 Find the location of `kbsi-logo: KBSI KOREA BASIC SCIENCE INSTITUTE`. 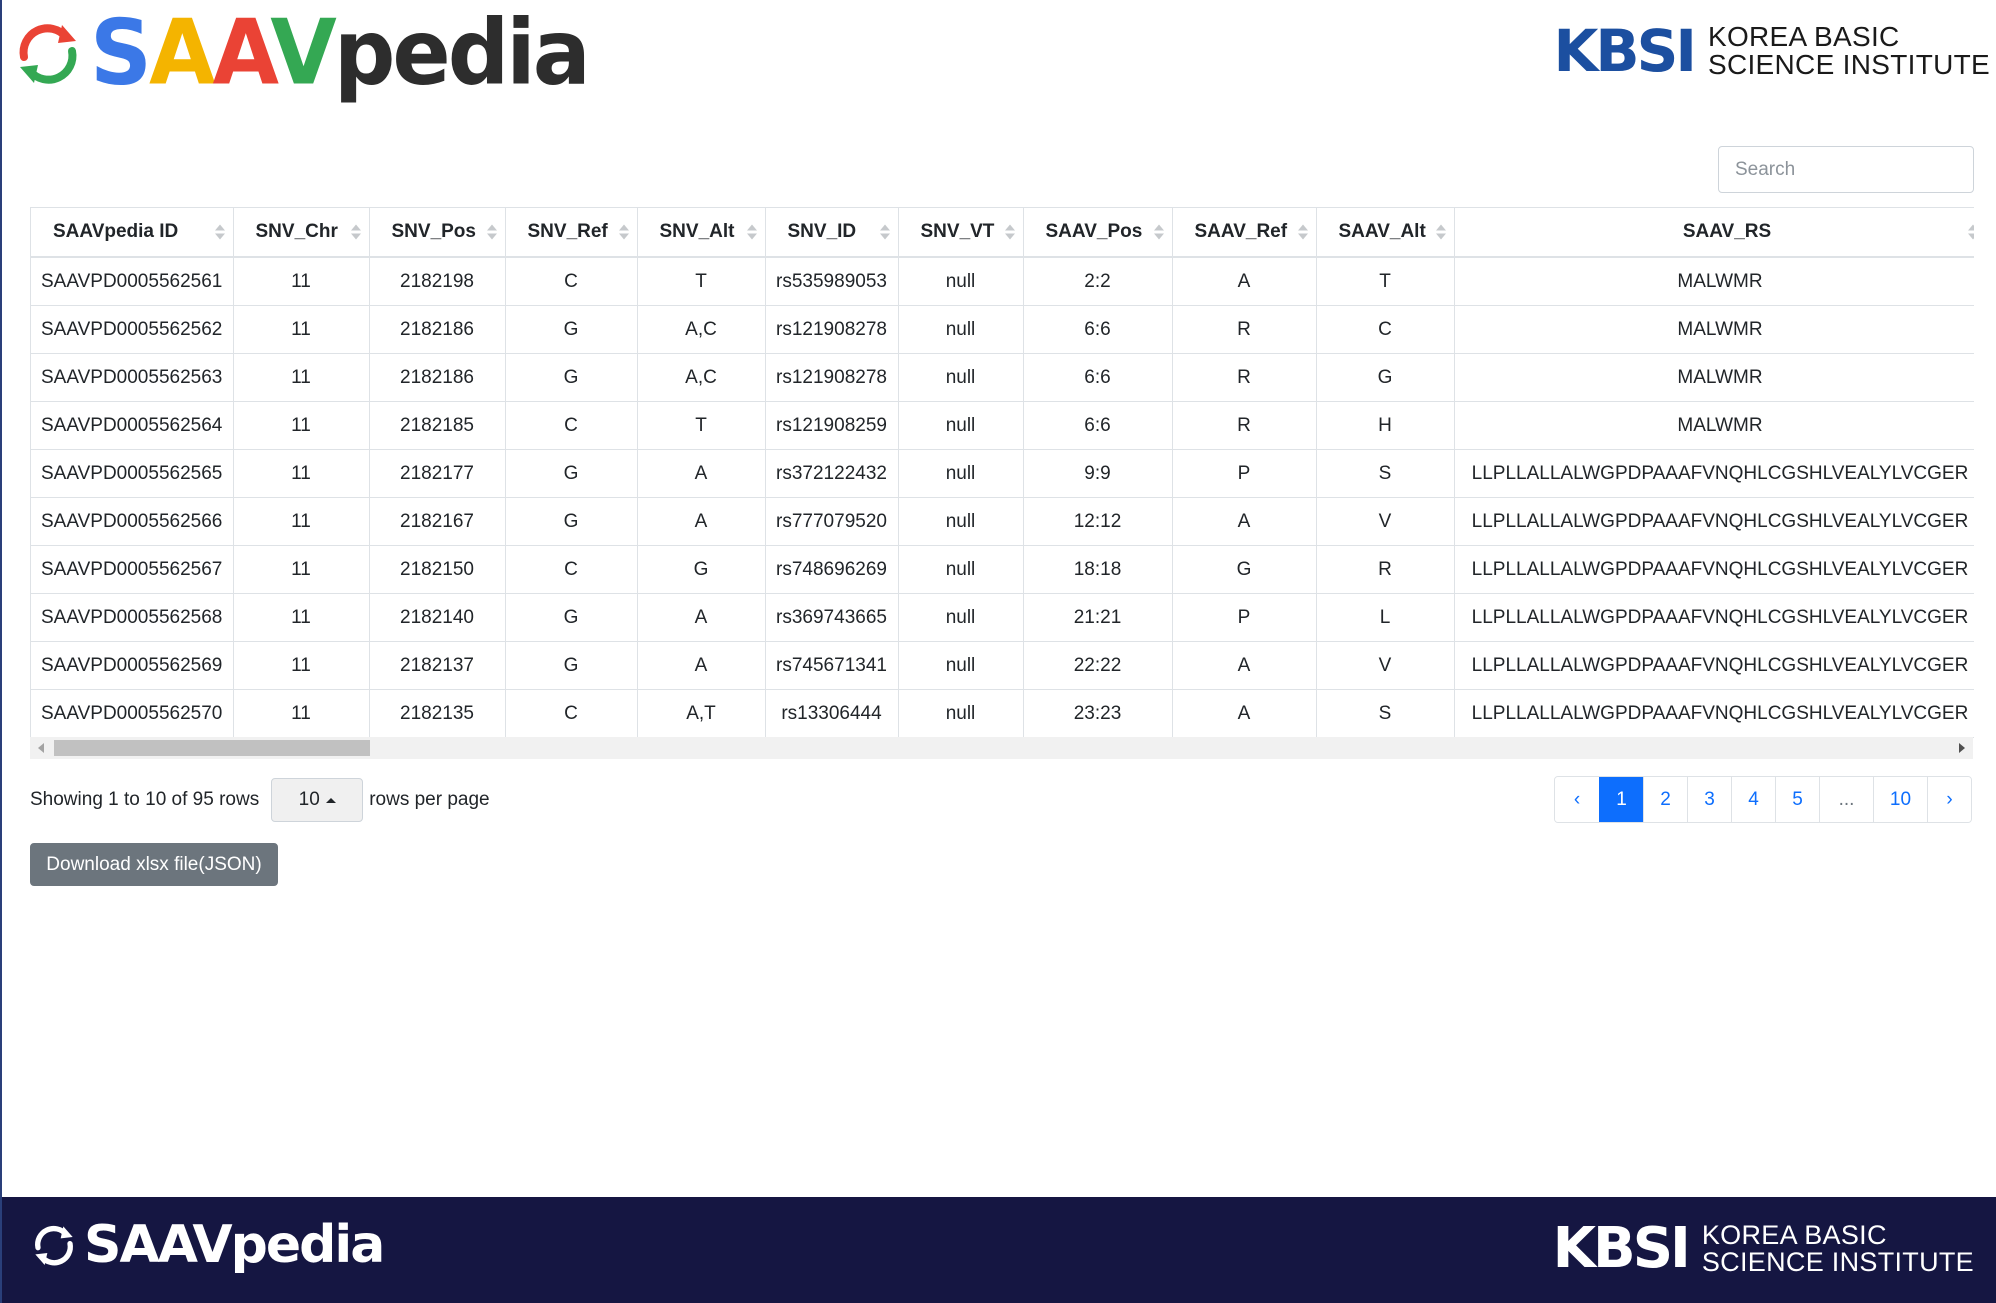

kbsi-logo: KBSI KOREA BASIC SCIENCE INSTITUTE is located at coordinates (1771, 51).